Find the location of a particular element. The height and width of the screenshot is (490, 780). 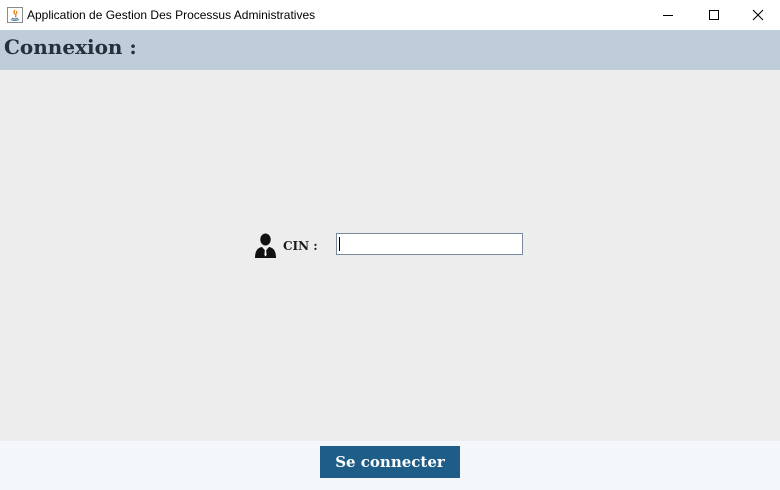

close-button is located at coordinates (757, 15).